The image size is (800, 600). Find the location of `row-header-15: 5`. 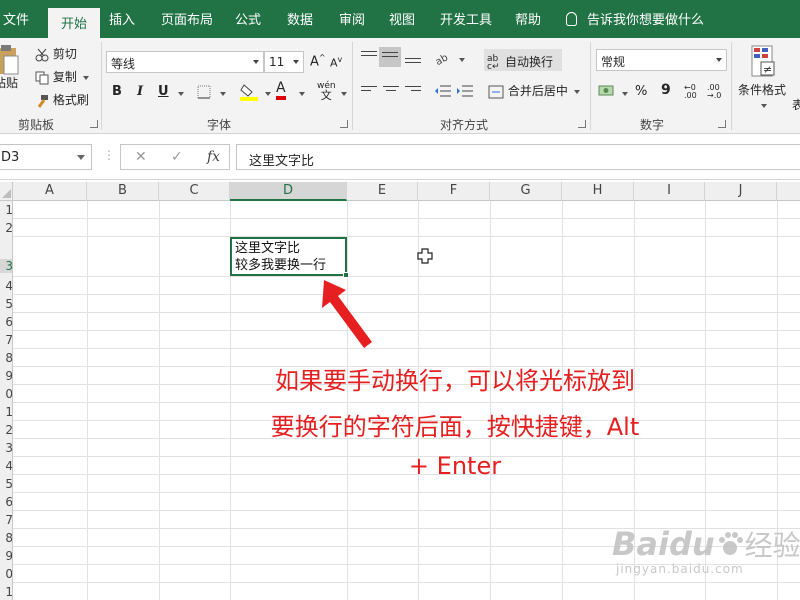

row-header-15: 5 is located at coordinates (6, 484).